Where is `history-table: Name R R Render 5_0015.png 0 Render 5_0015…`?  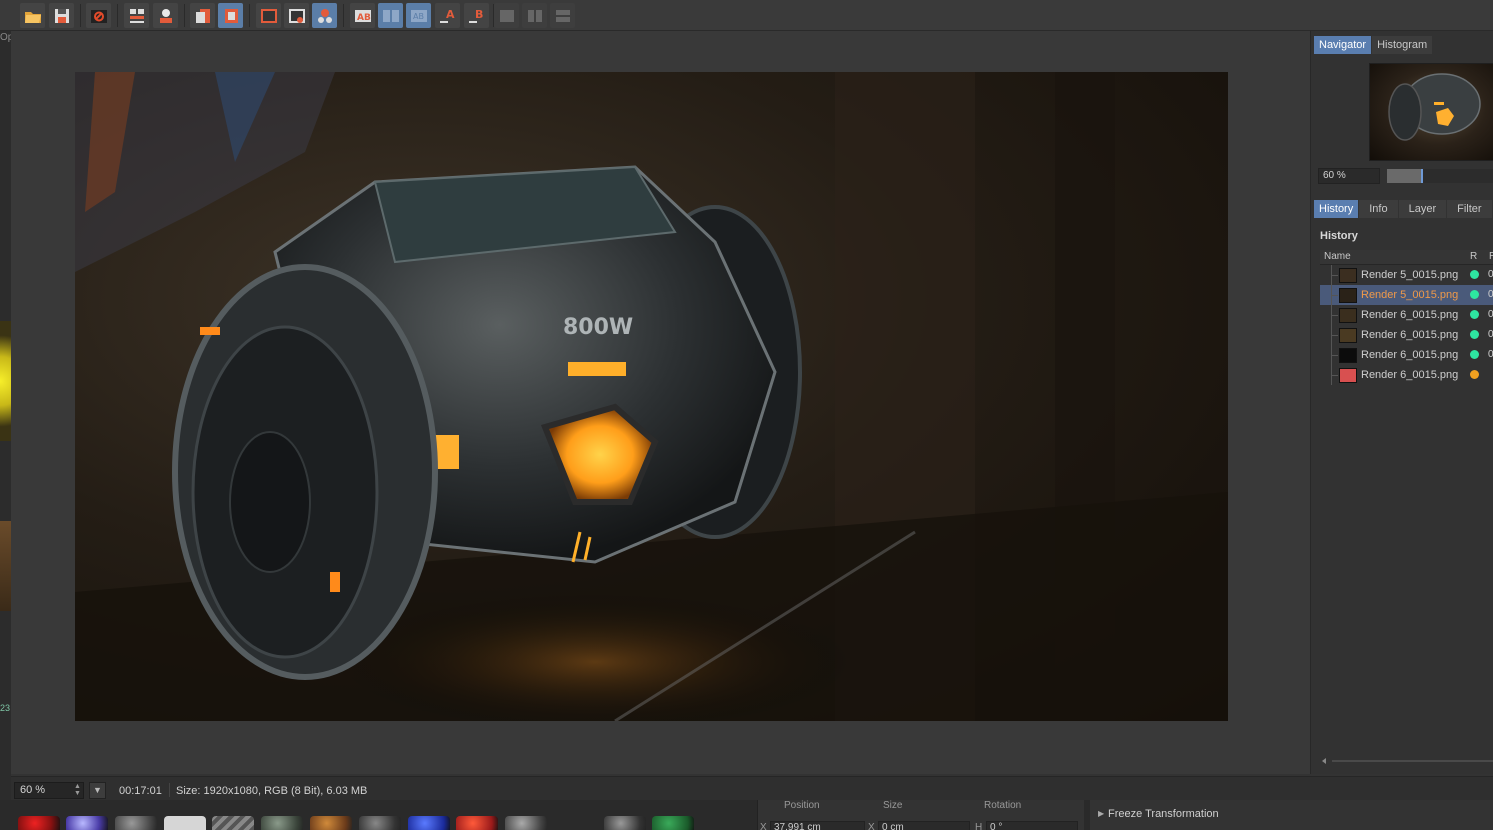
history-table: Name R R Render 5_0015.png 0 Render 5_0015… is located at coordinates (1406, 317).